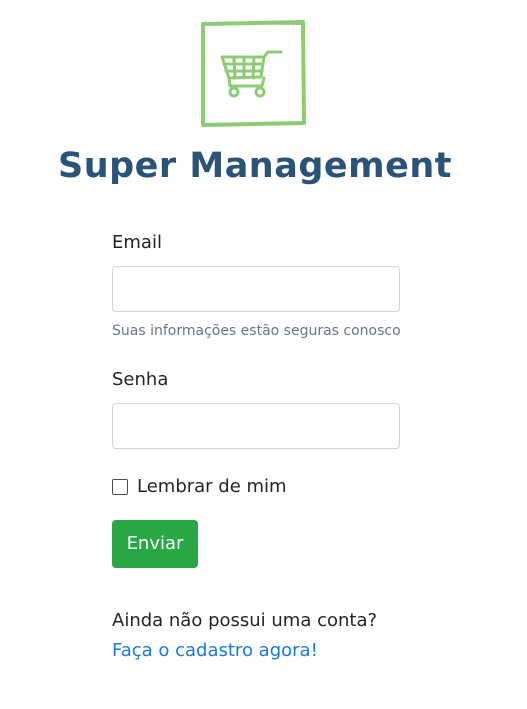 This screenshot has width=527, height=709. What do you see at coordinates (140, 379) in the screenshot?
I see `password-label: Senha` at bounding box center [140, 379].